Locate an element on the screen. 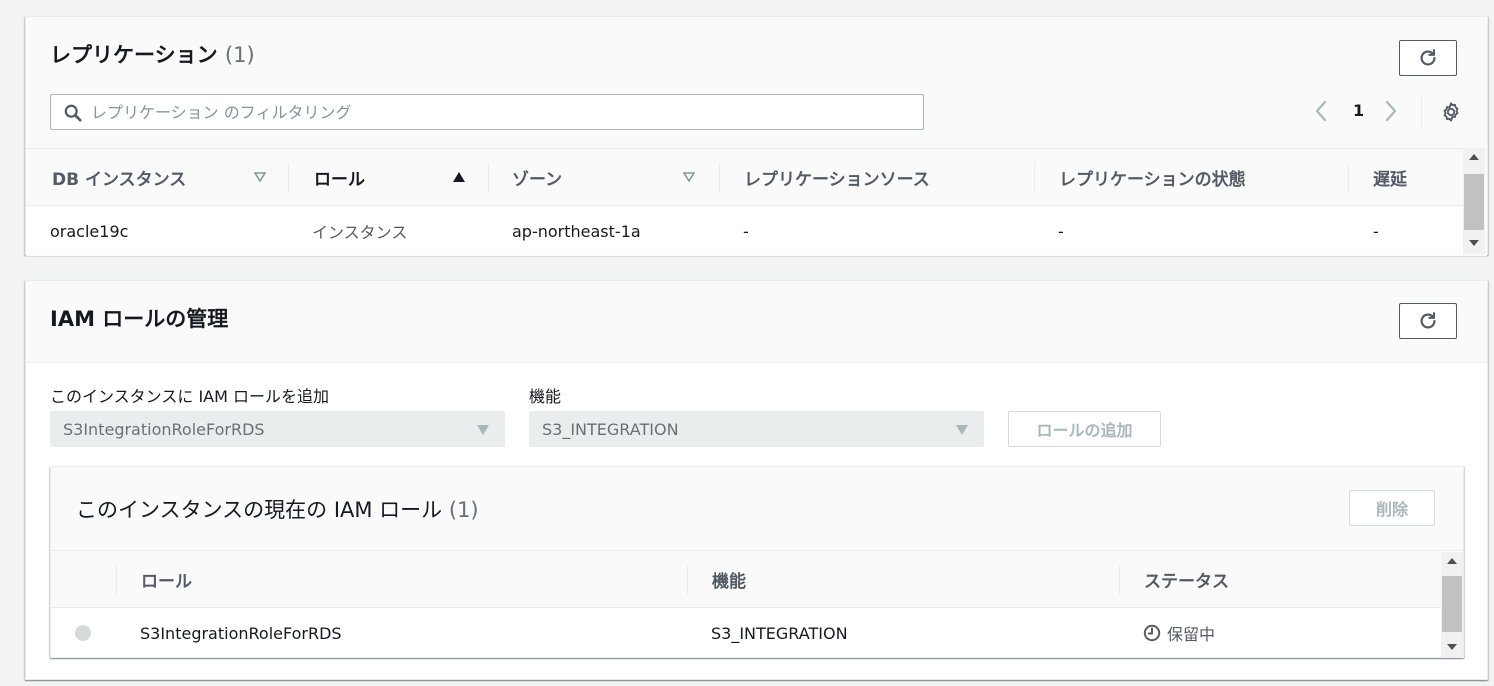 The image size is (1494, 686). iam-header: IAM ロールの管理 is located at coordinates (756, 322).